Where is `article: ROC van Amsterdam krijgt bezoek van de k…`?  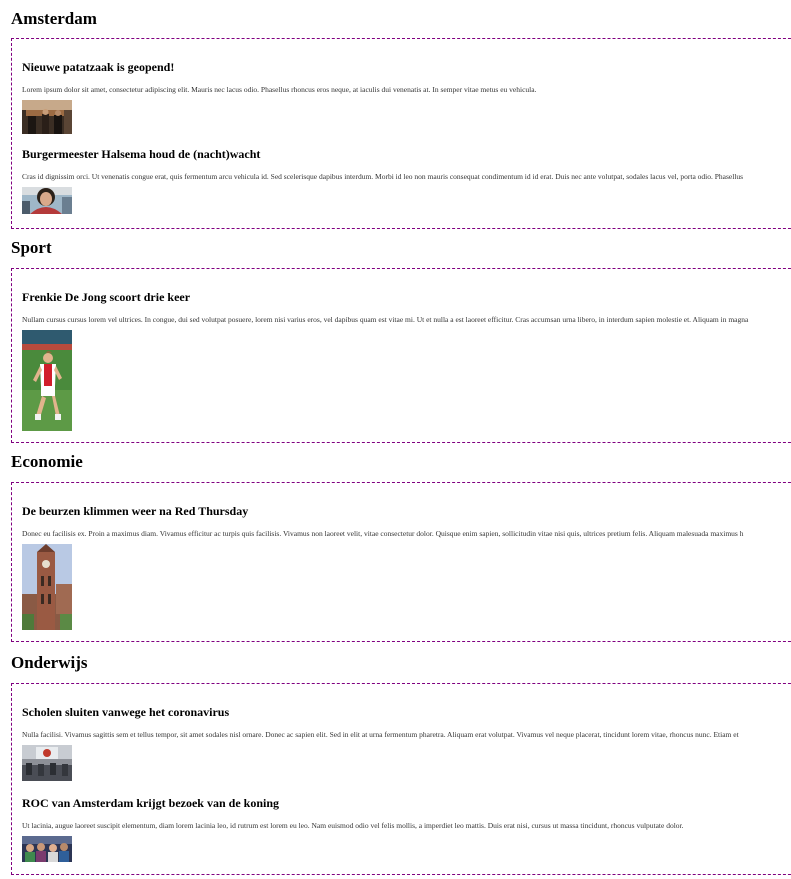
article: ROC van Amsterdam krijgt bezoek van de k… is located at coordinates (406, 828).